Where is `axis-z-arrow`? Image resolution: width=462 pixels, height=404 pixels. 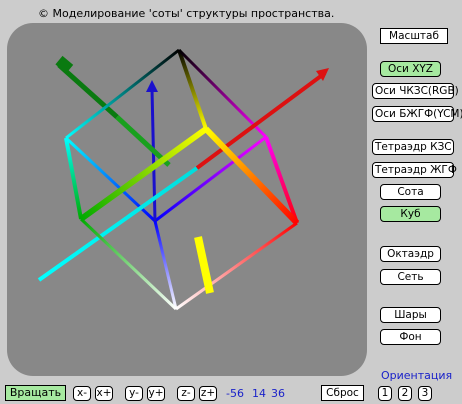 axis-z-arrow is located at coordinates (64, 64).